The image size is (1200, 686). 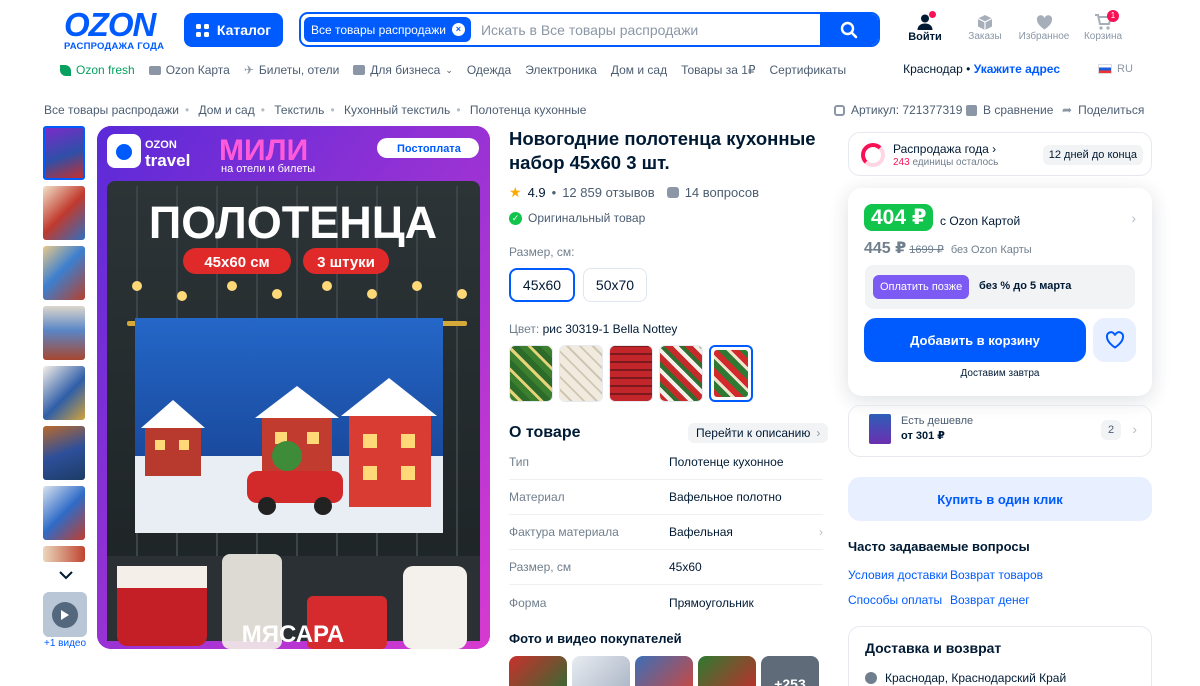 What do you see at coordinates (645, 29) in the screenshot?
I see `search-input` at bounding box center [645, 29].